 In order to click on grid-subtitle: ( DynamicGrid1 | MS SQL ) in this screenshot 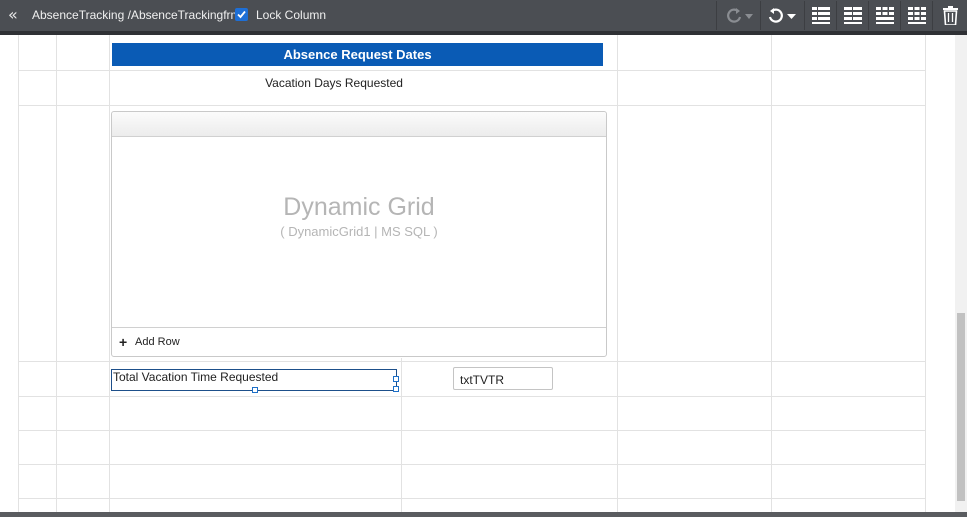, I will do `click(359, 231)`.